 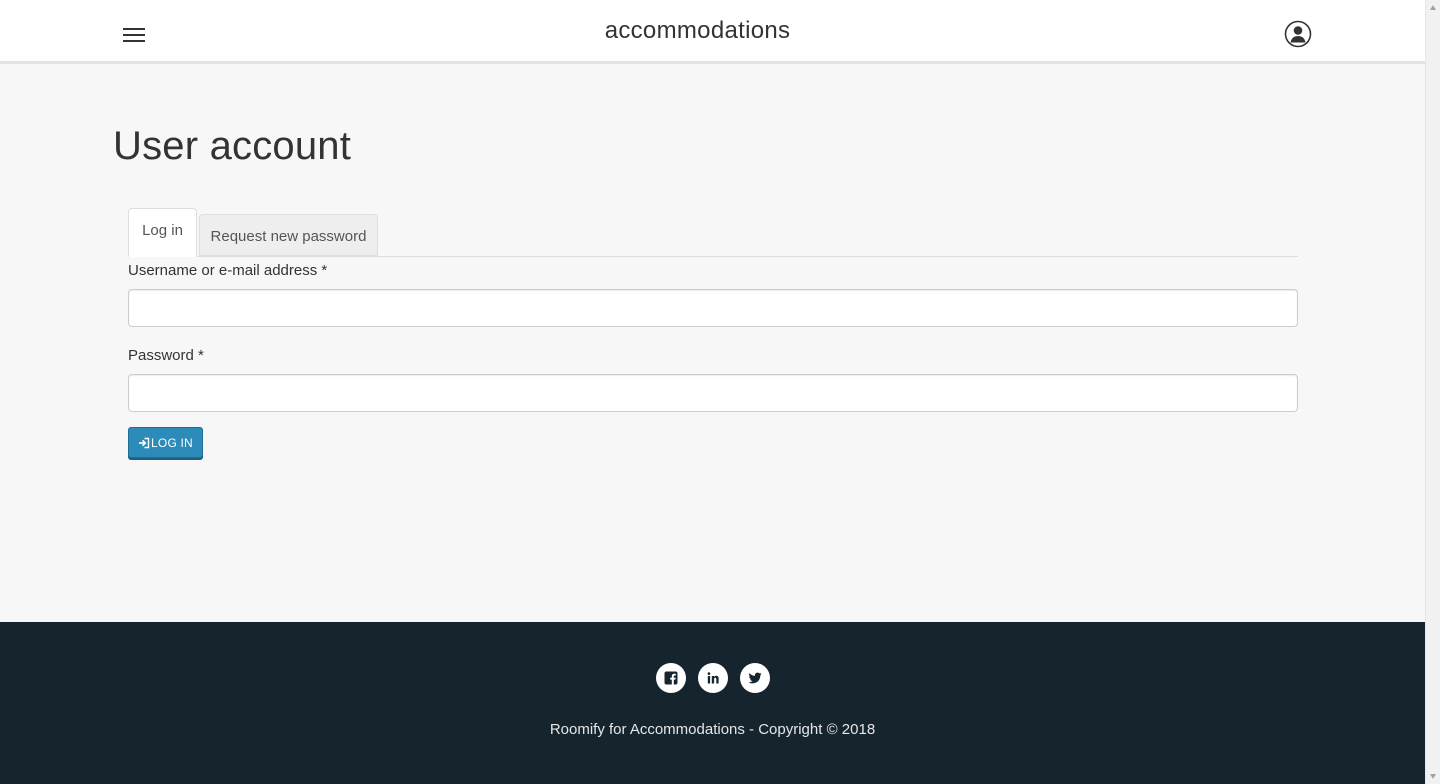 I want to click on user-account-icon, so click(x=1298, y=34).